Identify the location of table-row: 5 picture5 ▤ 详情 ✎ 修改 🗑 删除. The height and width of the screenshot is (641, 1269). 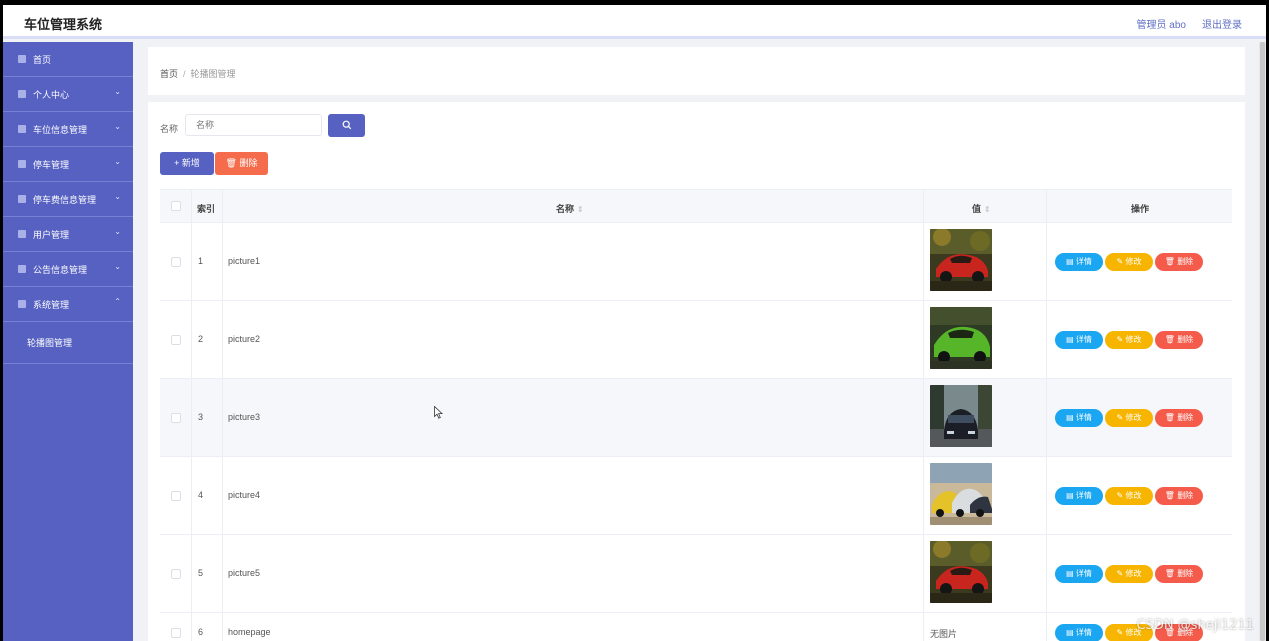
(696, 574).